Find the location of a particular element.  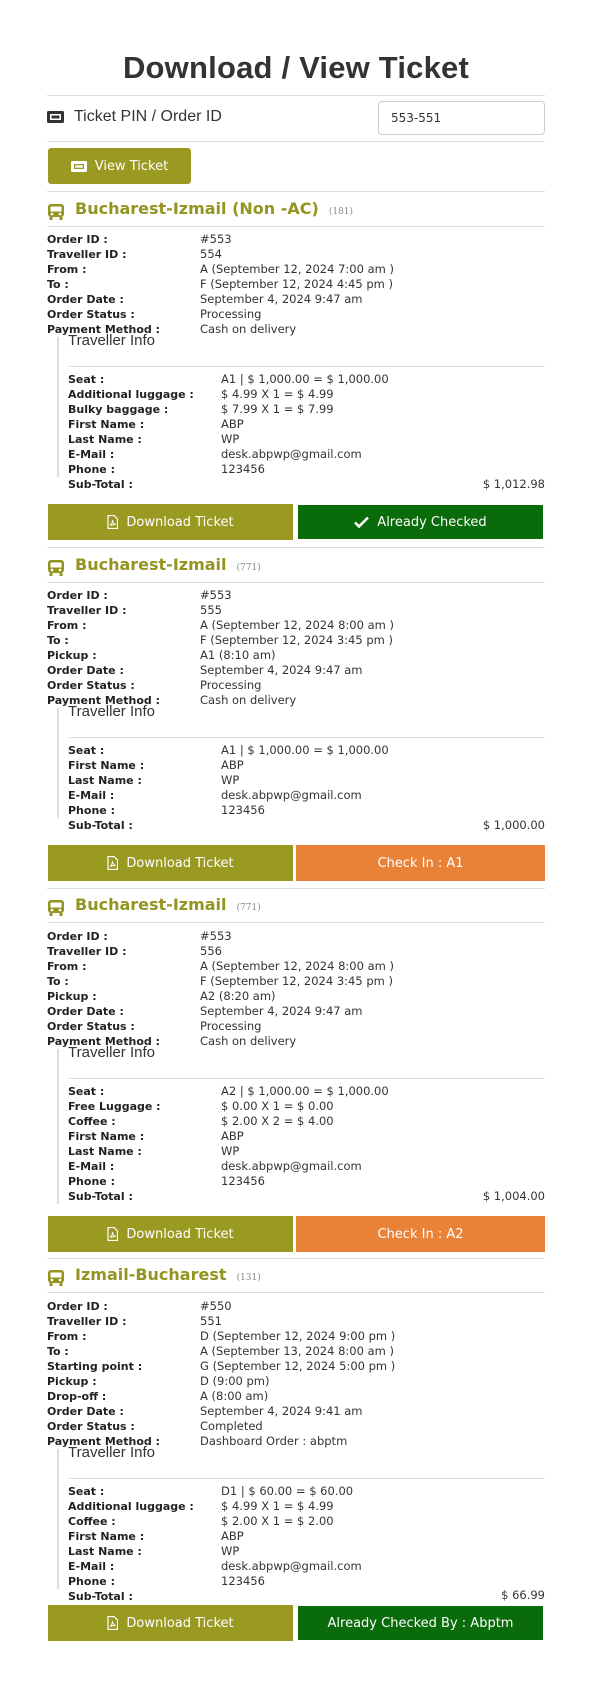

detail-row: Order Status : Processing is located at coordinates (220, 685).